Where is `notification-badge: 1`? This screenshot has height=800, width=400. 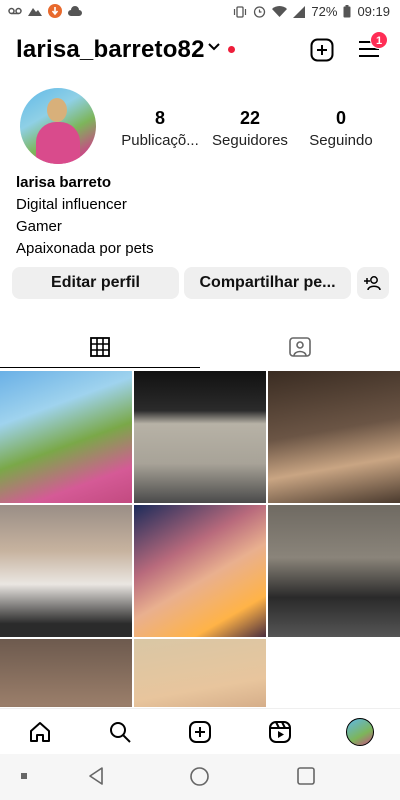 notification-badge: 1 is located at coordinates (379, 40).